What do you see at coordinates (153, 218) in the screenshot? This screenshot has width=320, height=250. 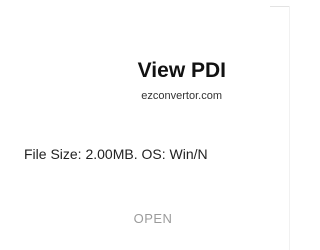 I see `open-button: OPEN` at bounding box center [153, 218].